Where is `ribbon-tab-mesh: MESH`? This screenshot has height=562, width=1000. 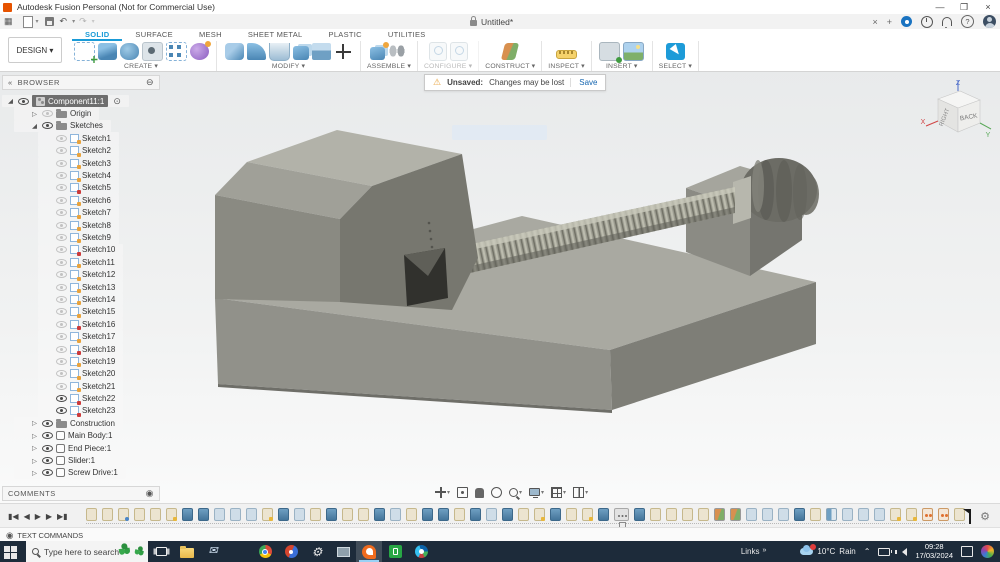
ribbon-tab-mesh: MESH is located at coordinates (210, 35).